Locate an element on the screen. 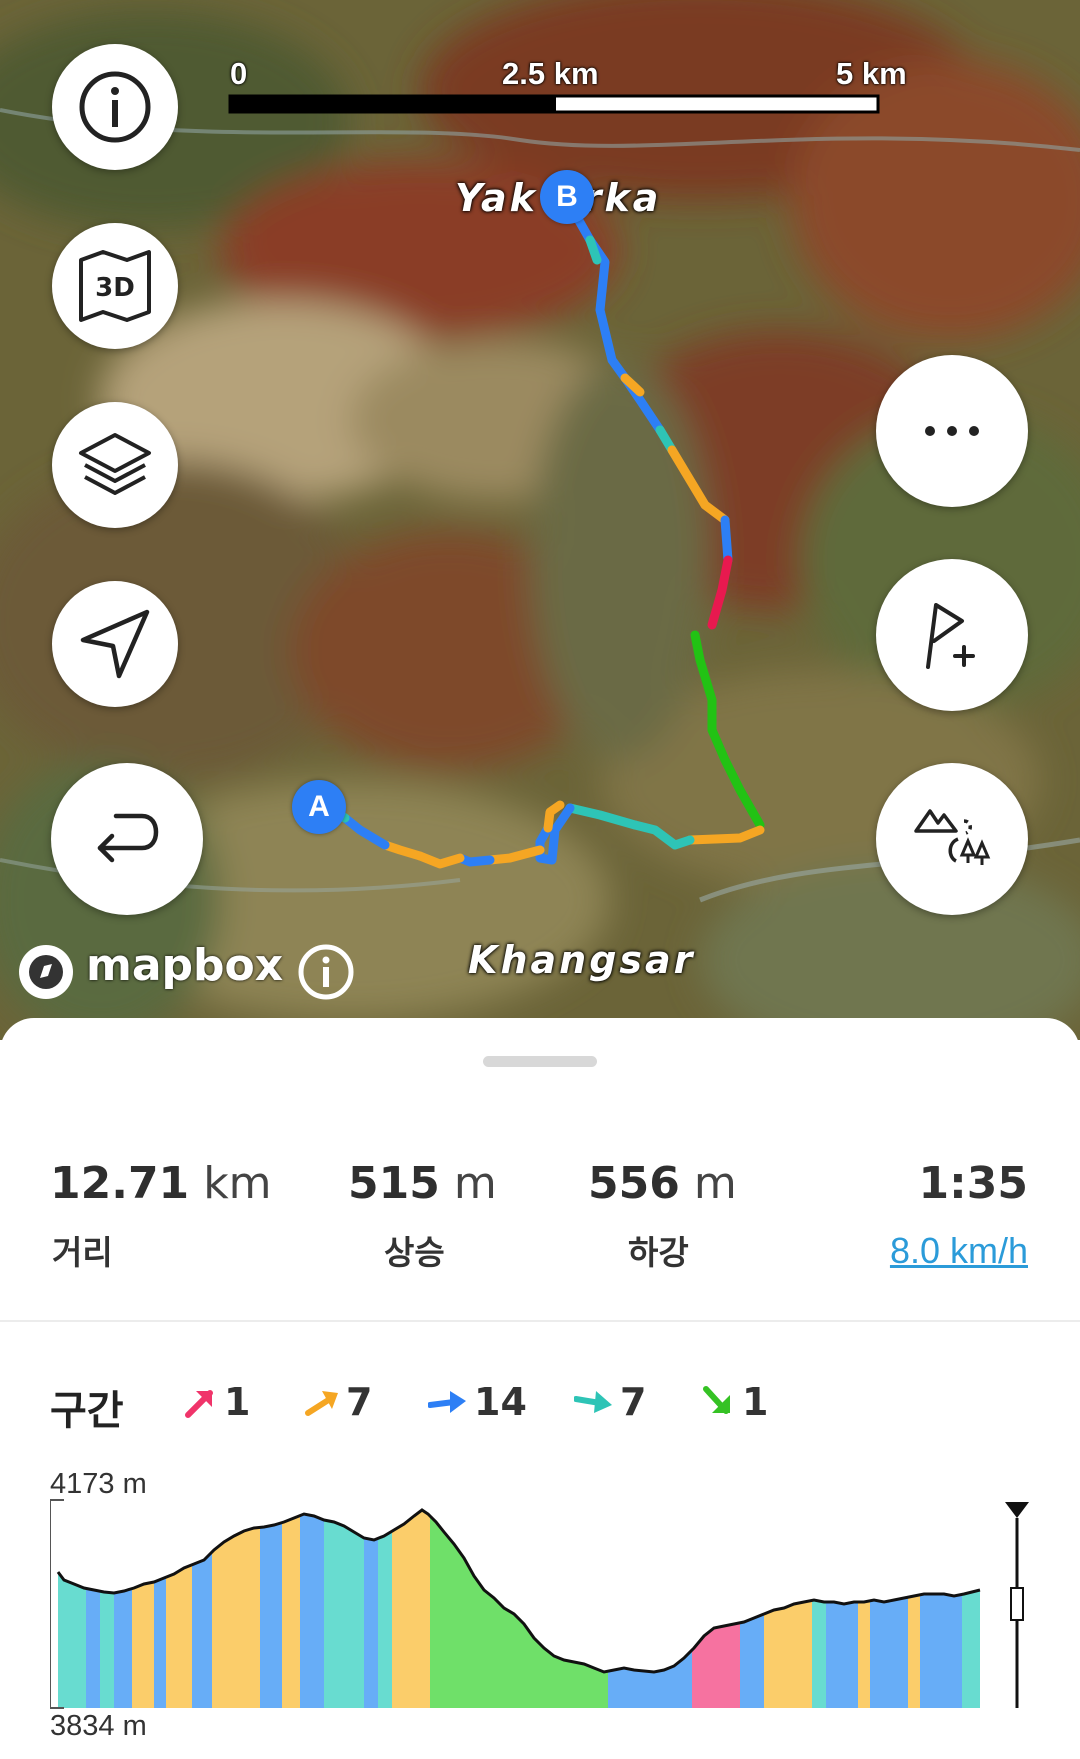 The width and height of the screenshot is (1080, 1759). mapbox-logo-icon is located at coordinates (46, 972).